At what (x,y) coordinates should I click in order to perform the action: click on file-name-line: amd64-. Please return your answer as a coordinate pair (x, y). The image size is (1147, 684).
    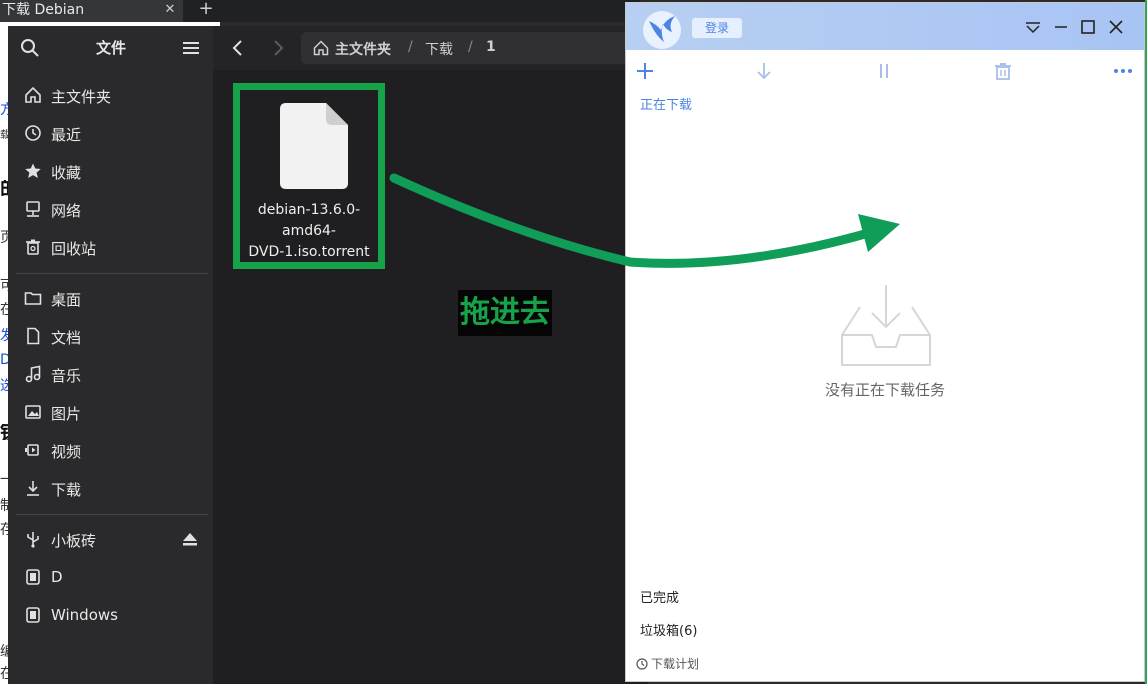
    Looking at the image, I should click on (309, 231).